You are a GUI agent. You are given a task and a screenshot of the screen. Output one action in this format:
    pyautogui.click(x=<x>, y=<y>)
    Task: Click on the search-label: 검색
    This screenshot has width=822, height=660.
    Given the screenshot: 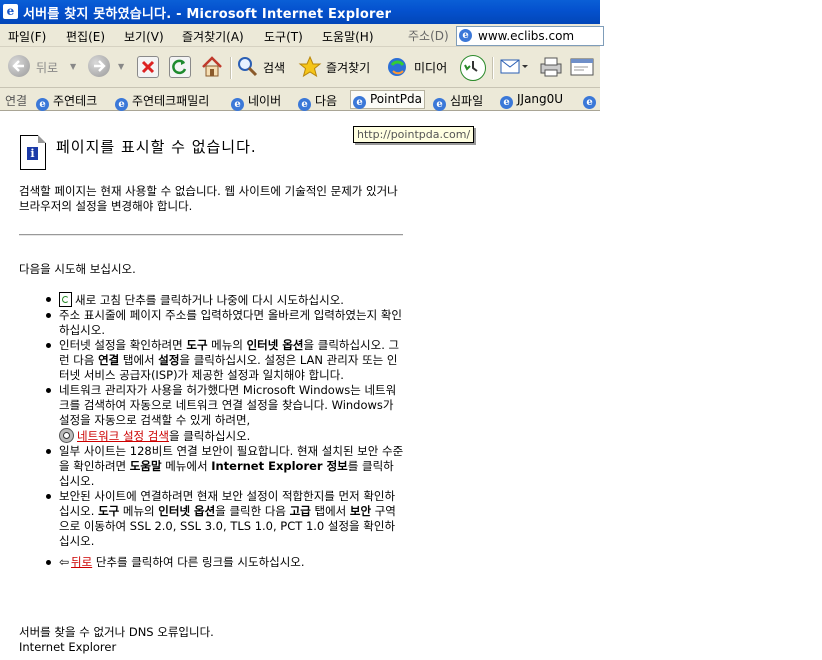 What is the action you would take?
    pyautogui.click(x=274, y=68)
    